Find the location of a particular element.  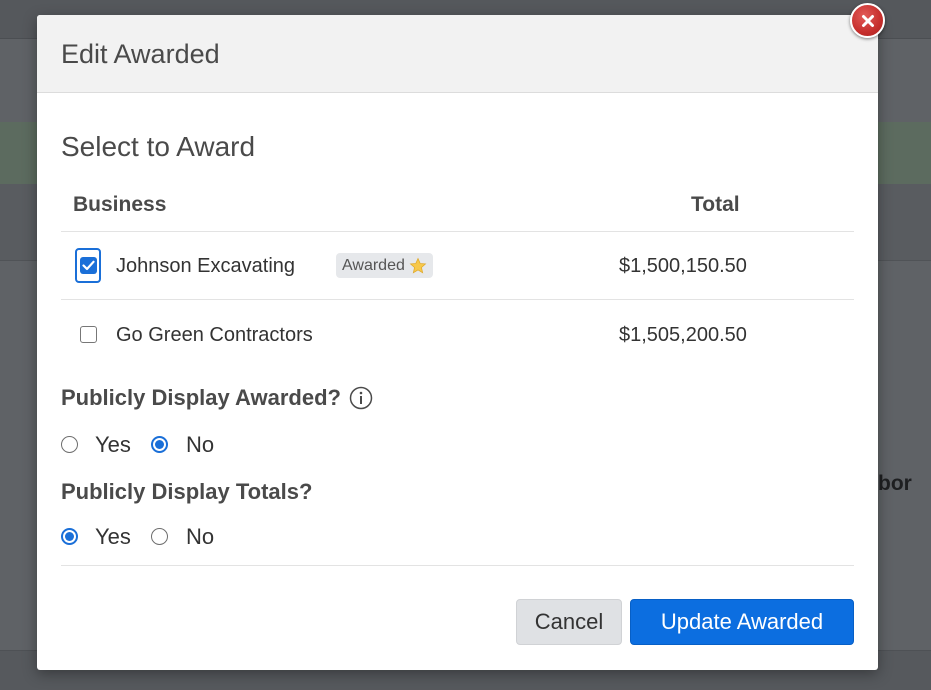

totals-no-radio is located at coordinates (159, 536).